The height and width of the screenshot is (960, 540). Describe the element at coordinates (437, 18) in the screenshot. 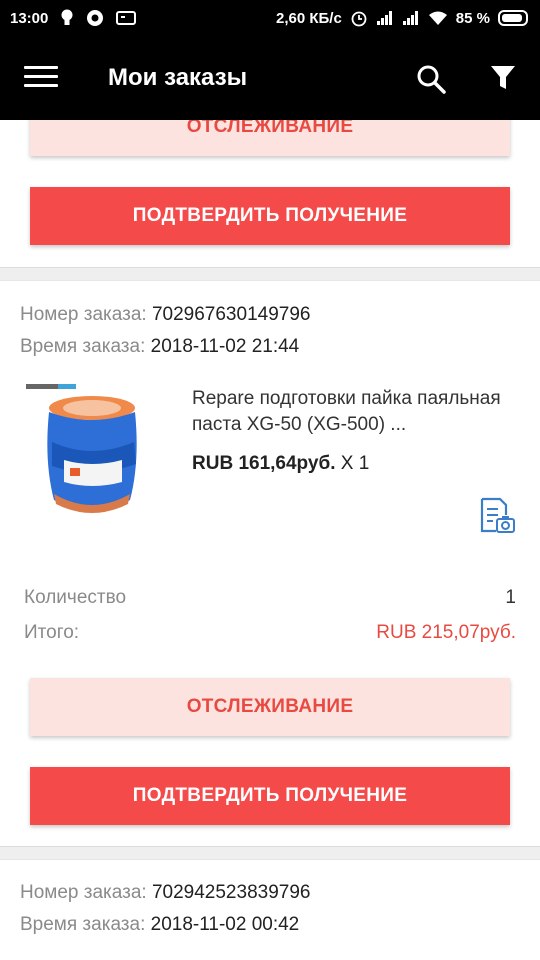

I see `wifi-icon` at that location.